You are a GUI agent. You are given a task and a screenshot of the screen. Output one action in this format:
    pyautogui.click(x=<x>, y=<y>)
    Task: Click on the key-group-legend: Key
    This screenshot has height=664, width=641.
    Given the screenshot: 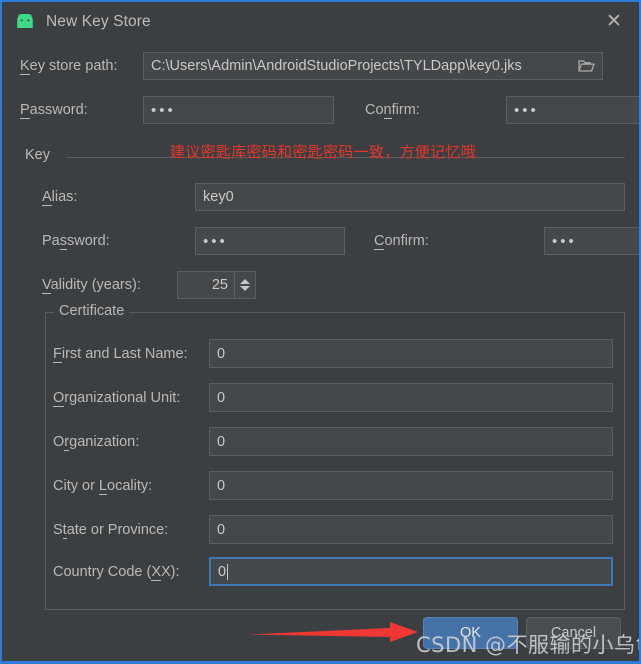 What is the action you would take?
    pyautogui.click(x=41, y=155)
    